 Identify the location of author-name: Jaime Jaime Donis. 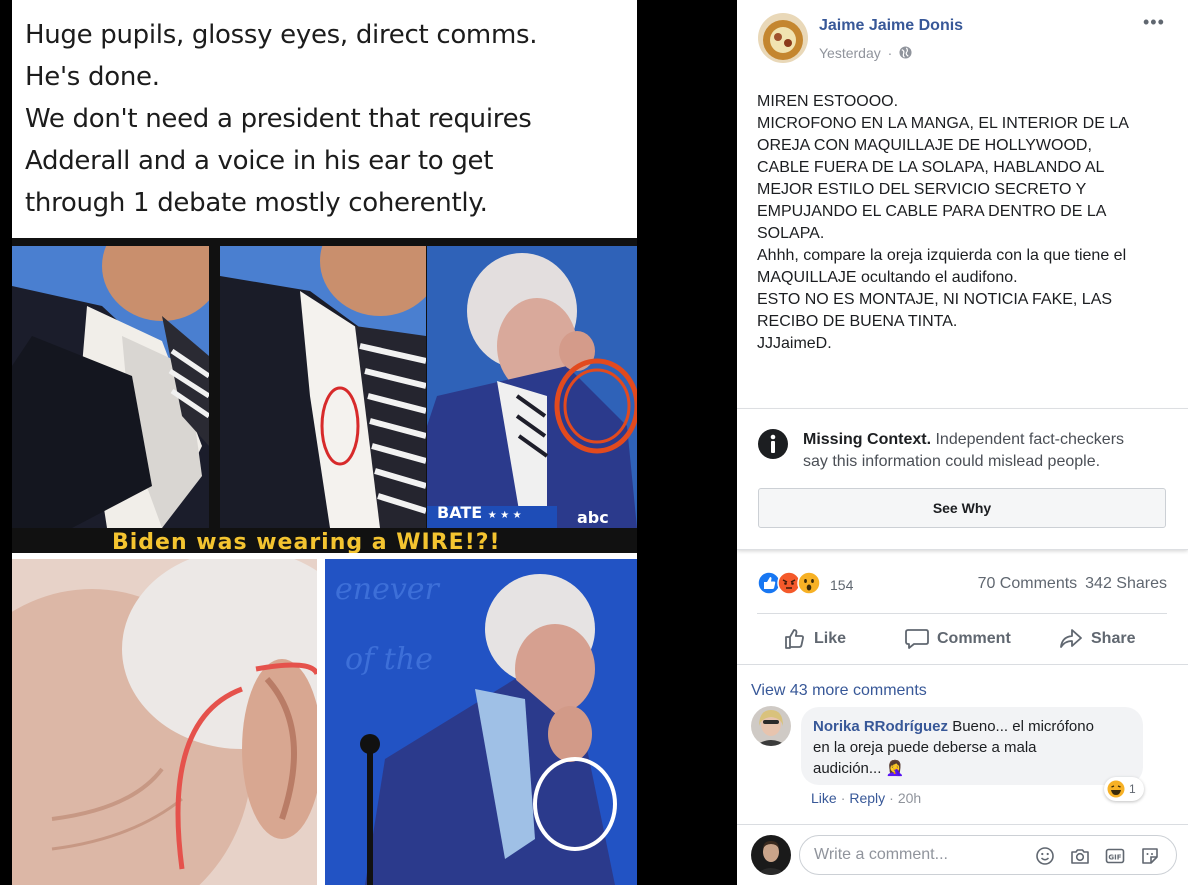
(891, 26).